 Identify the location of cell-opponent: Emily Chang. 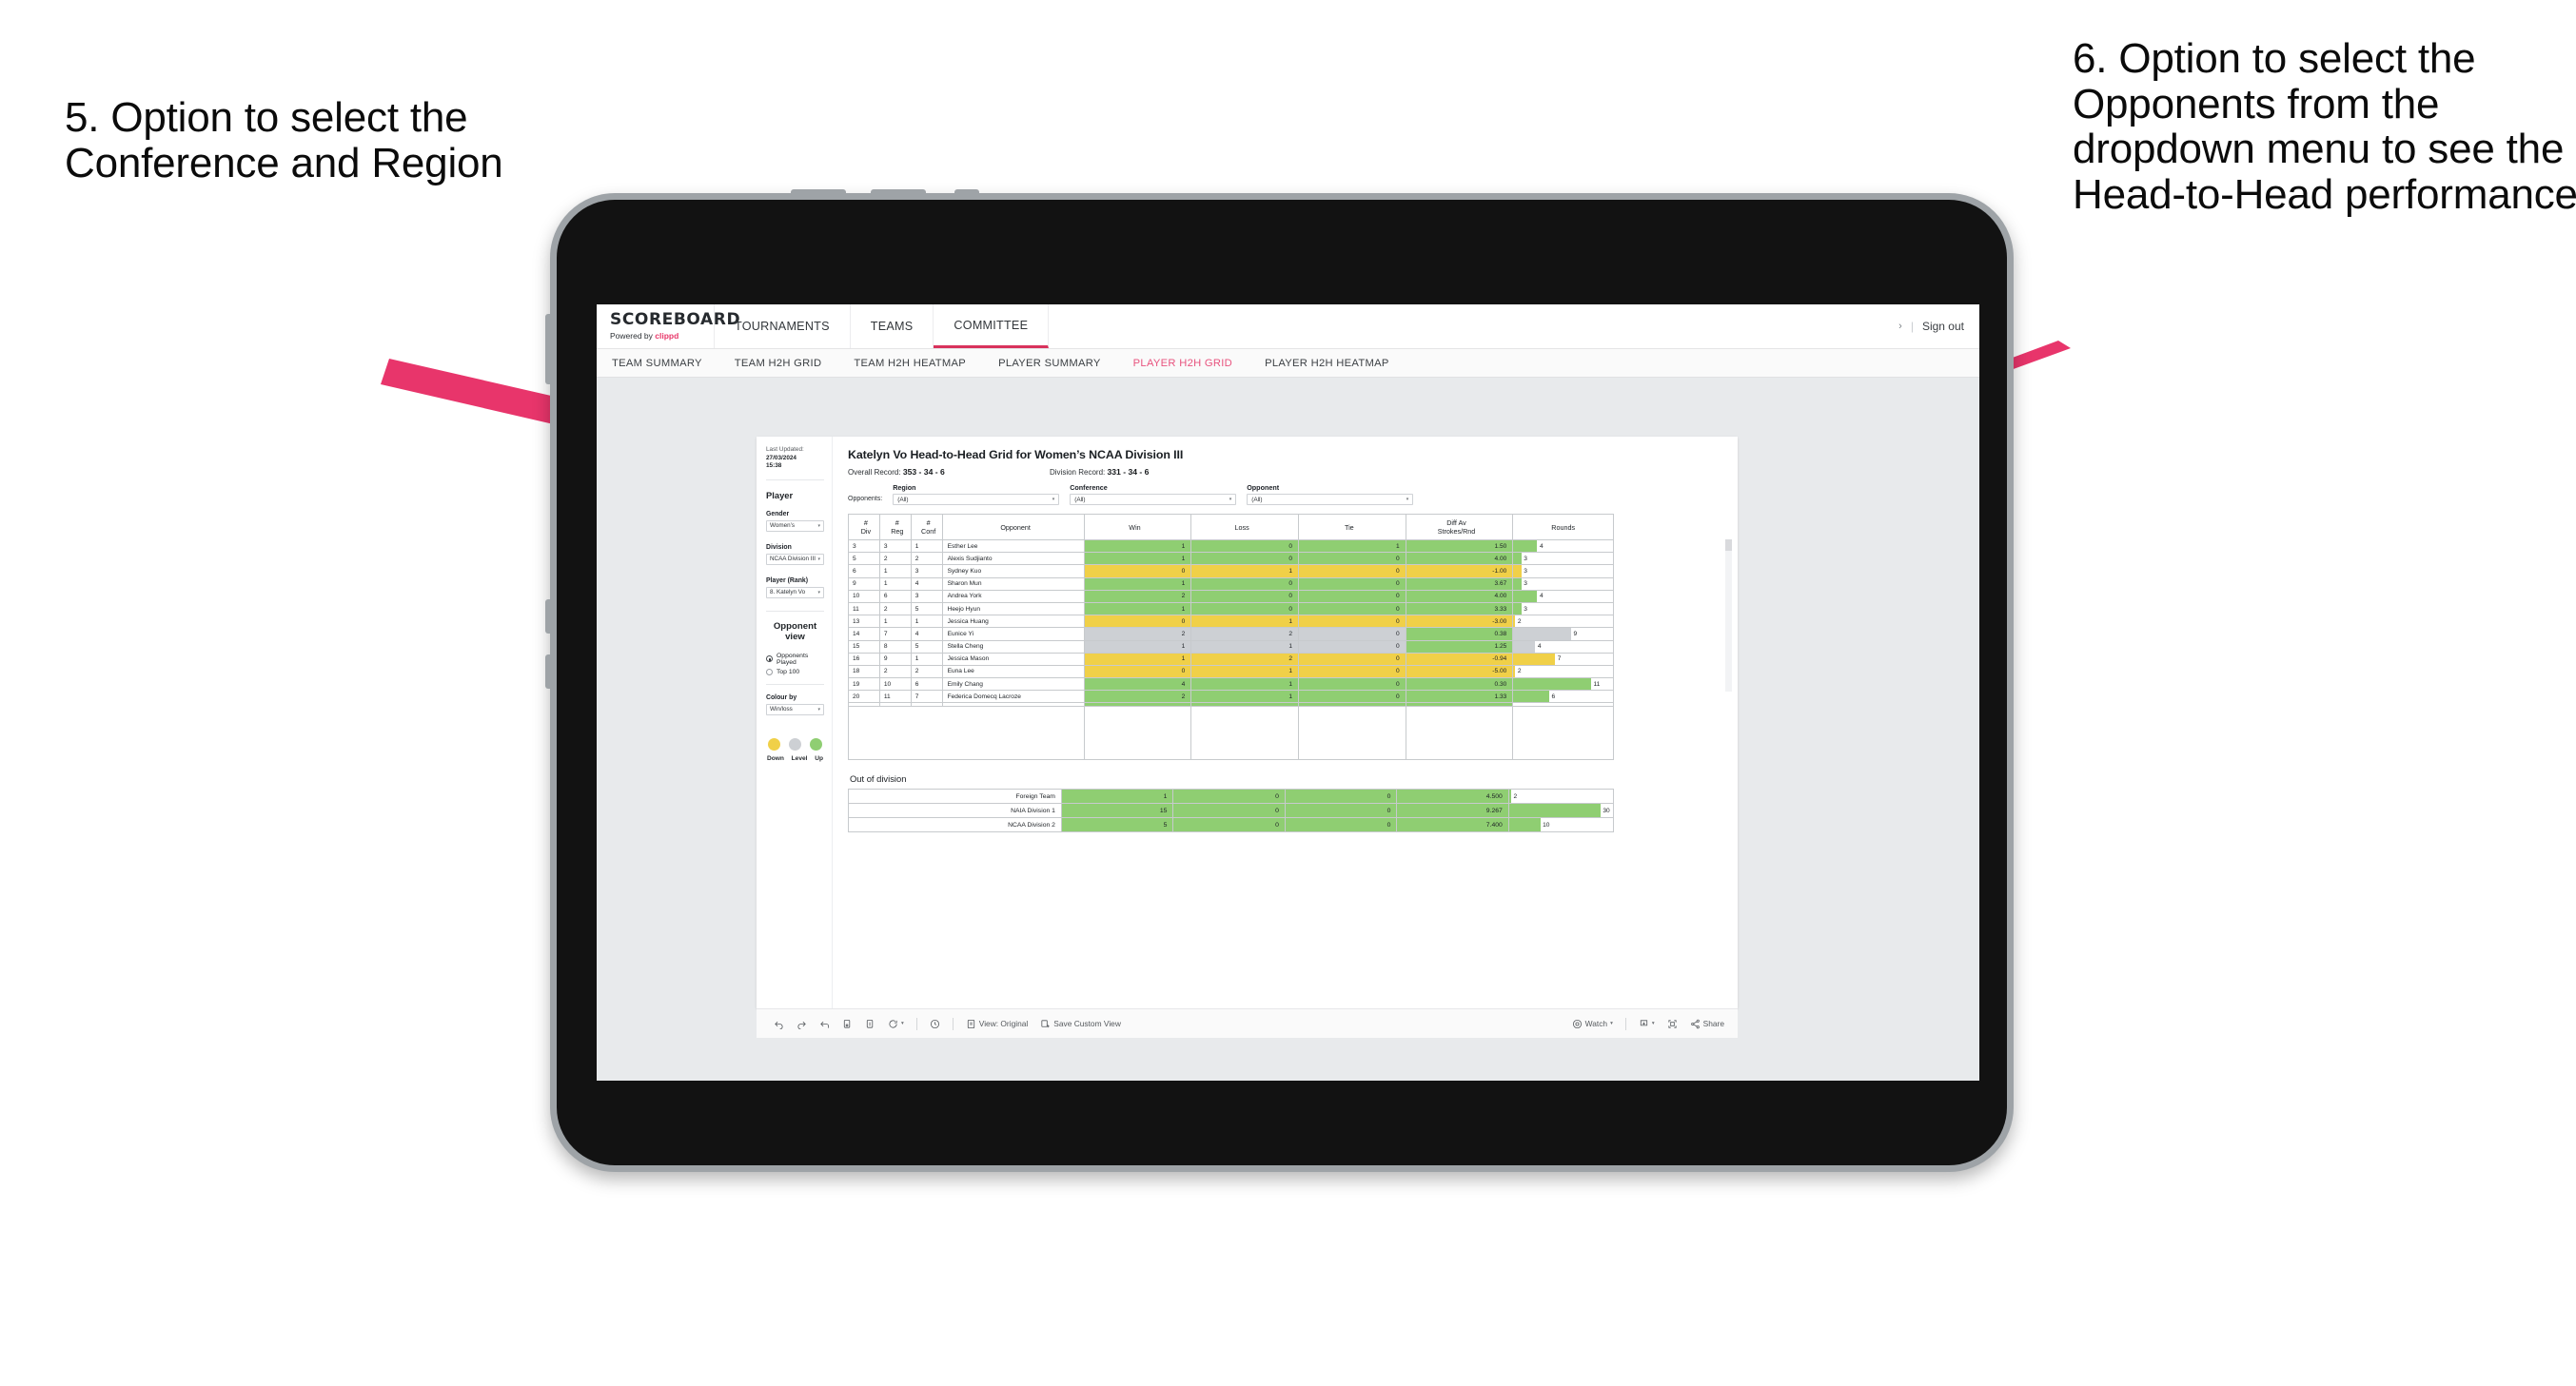
(1013, 684).